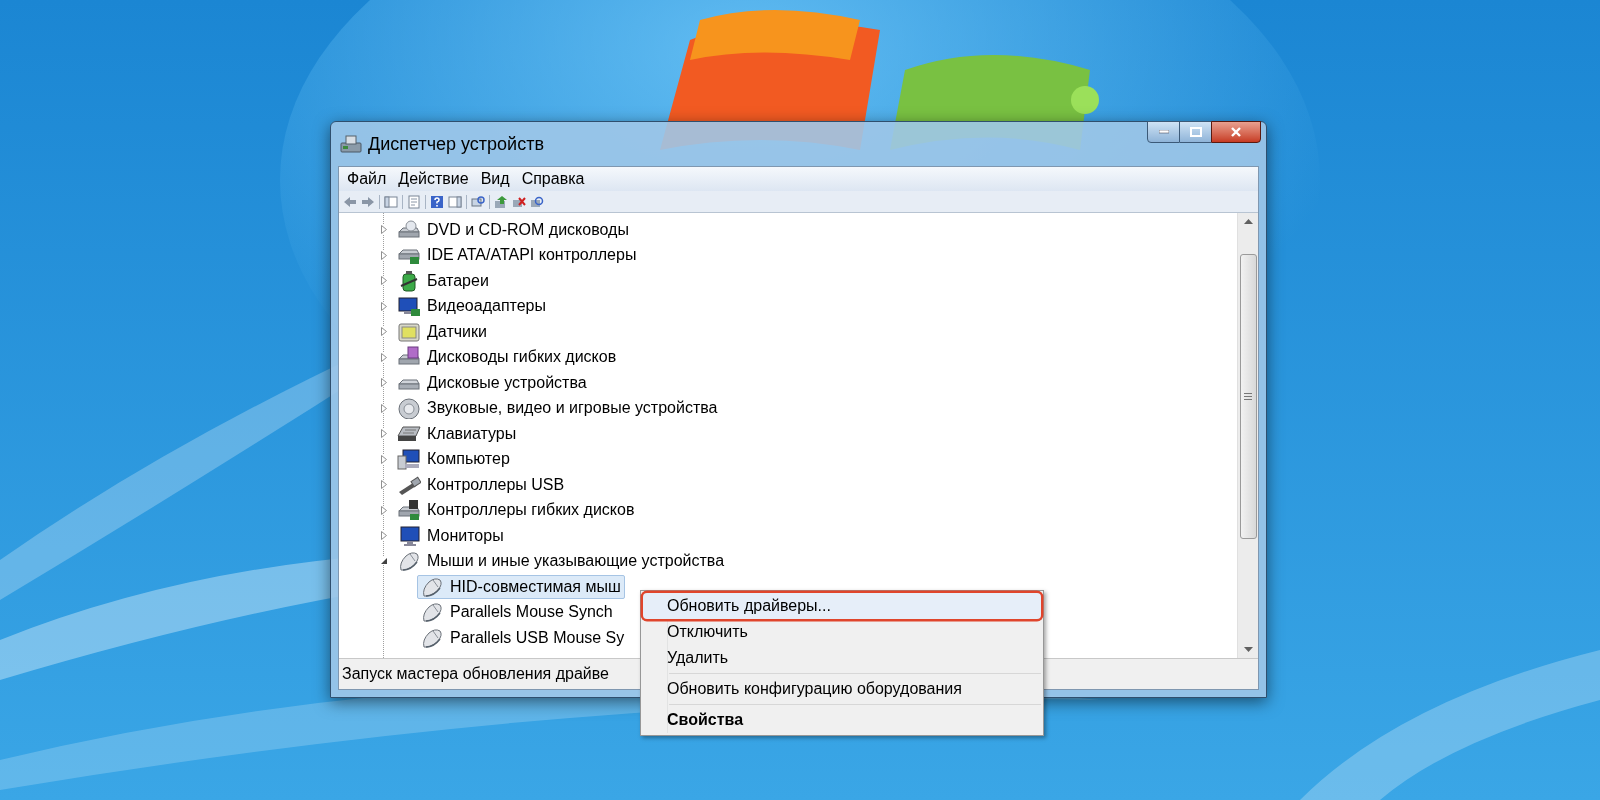 This screenshot has height=800, width=1600. Describe the element at coordinates (351, 144) in the screenshot. I see `device-manager-icon` at that location.